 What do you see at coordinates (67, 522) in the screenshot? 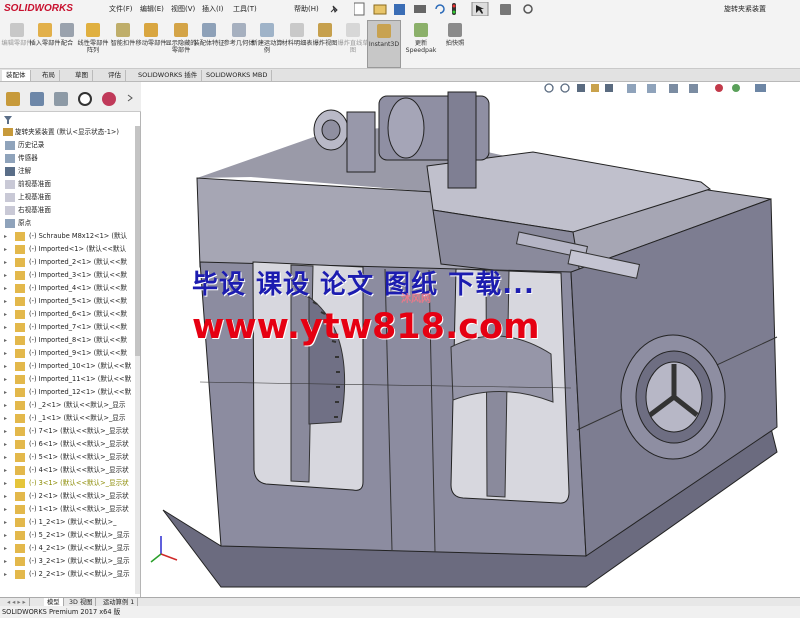
I see `tree-component: ▸ (-) 1_2<1> (默认<<默认>_` at bounding box center [67, 522].